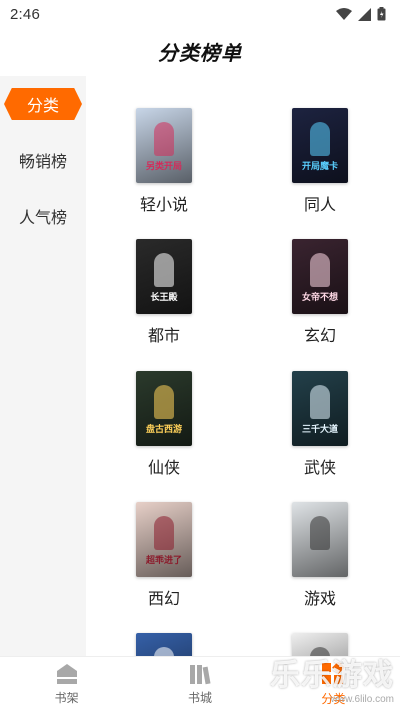 Image resolution: width=400 pixels, height=711 pixels. I want to click on cover-title: 女帝不想, so click(319, 297).